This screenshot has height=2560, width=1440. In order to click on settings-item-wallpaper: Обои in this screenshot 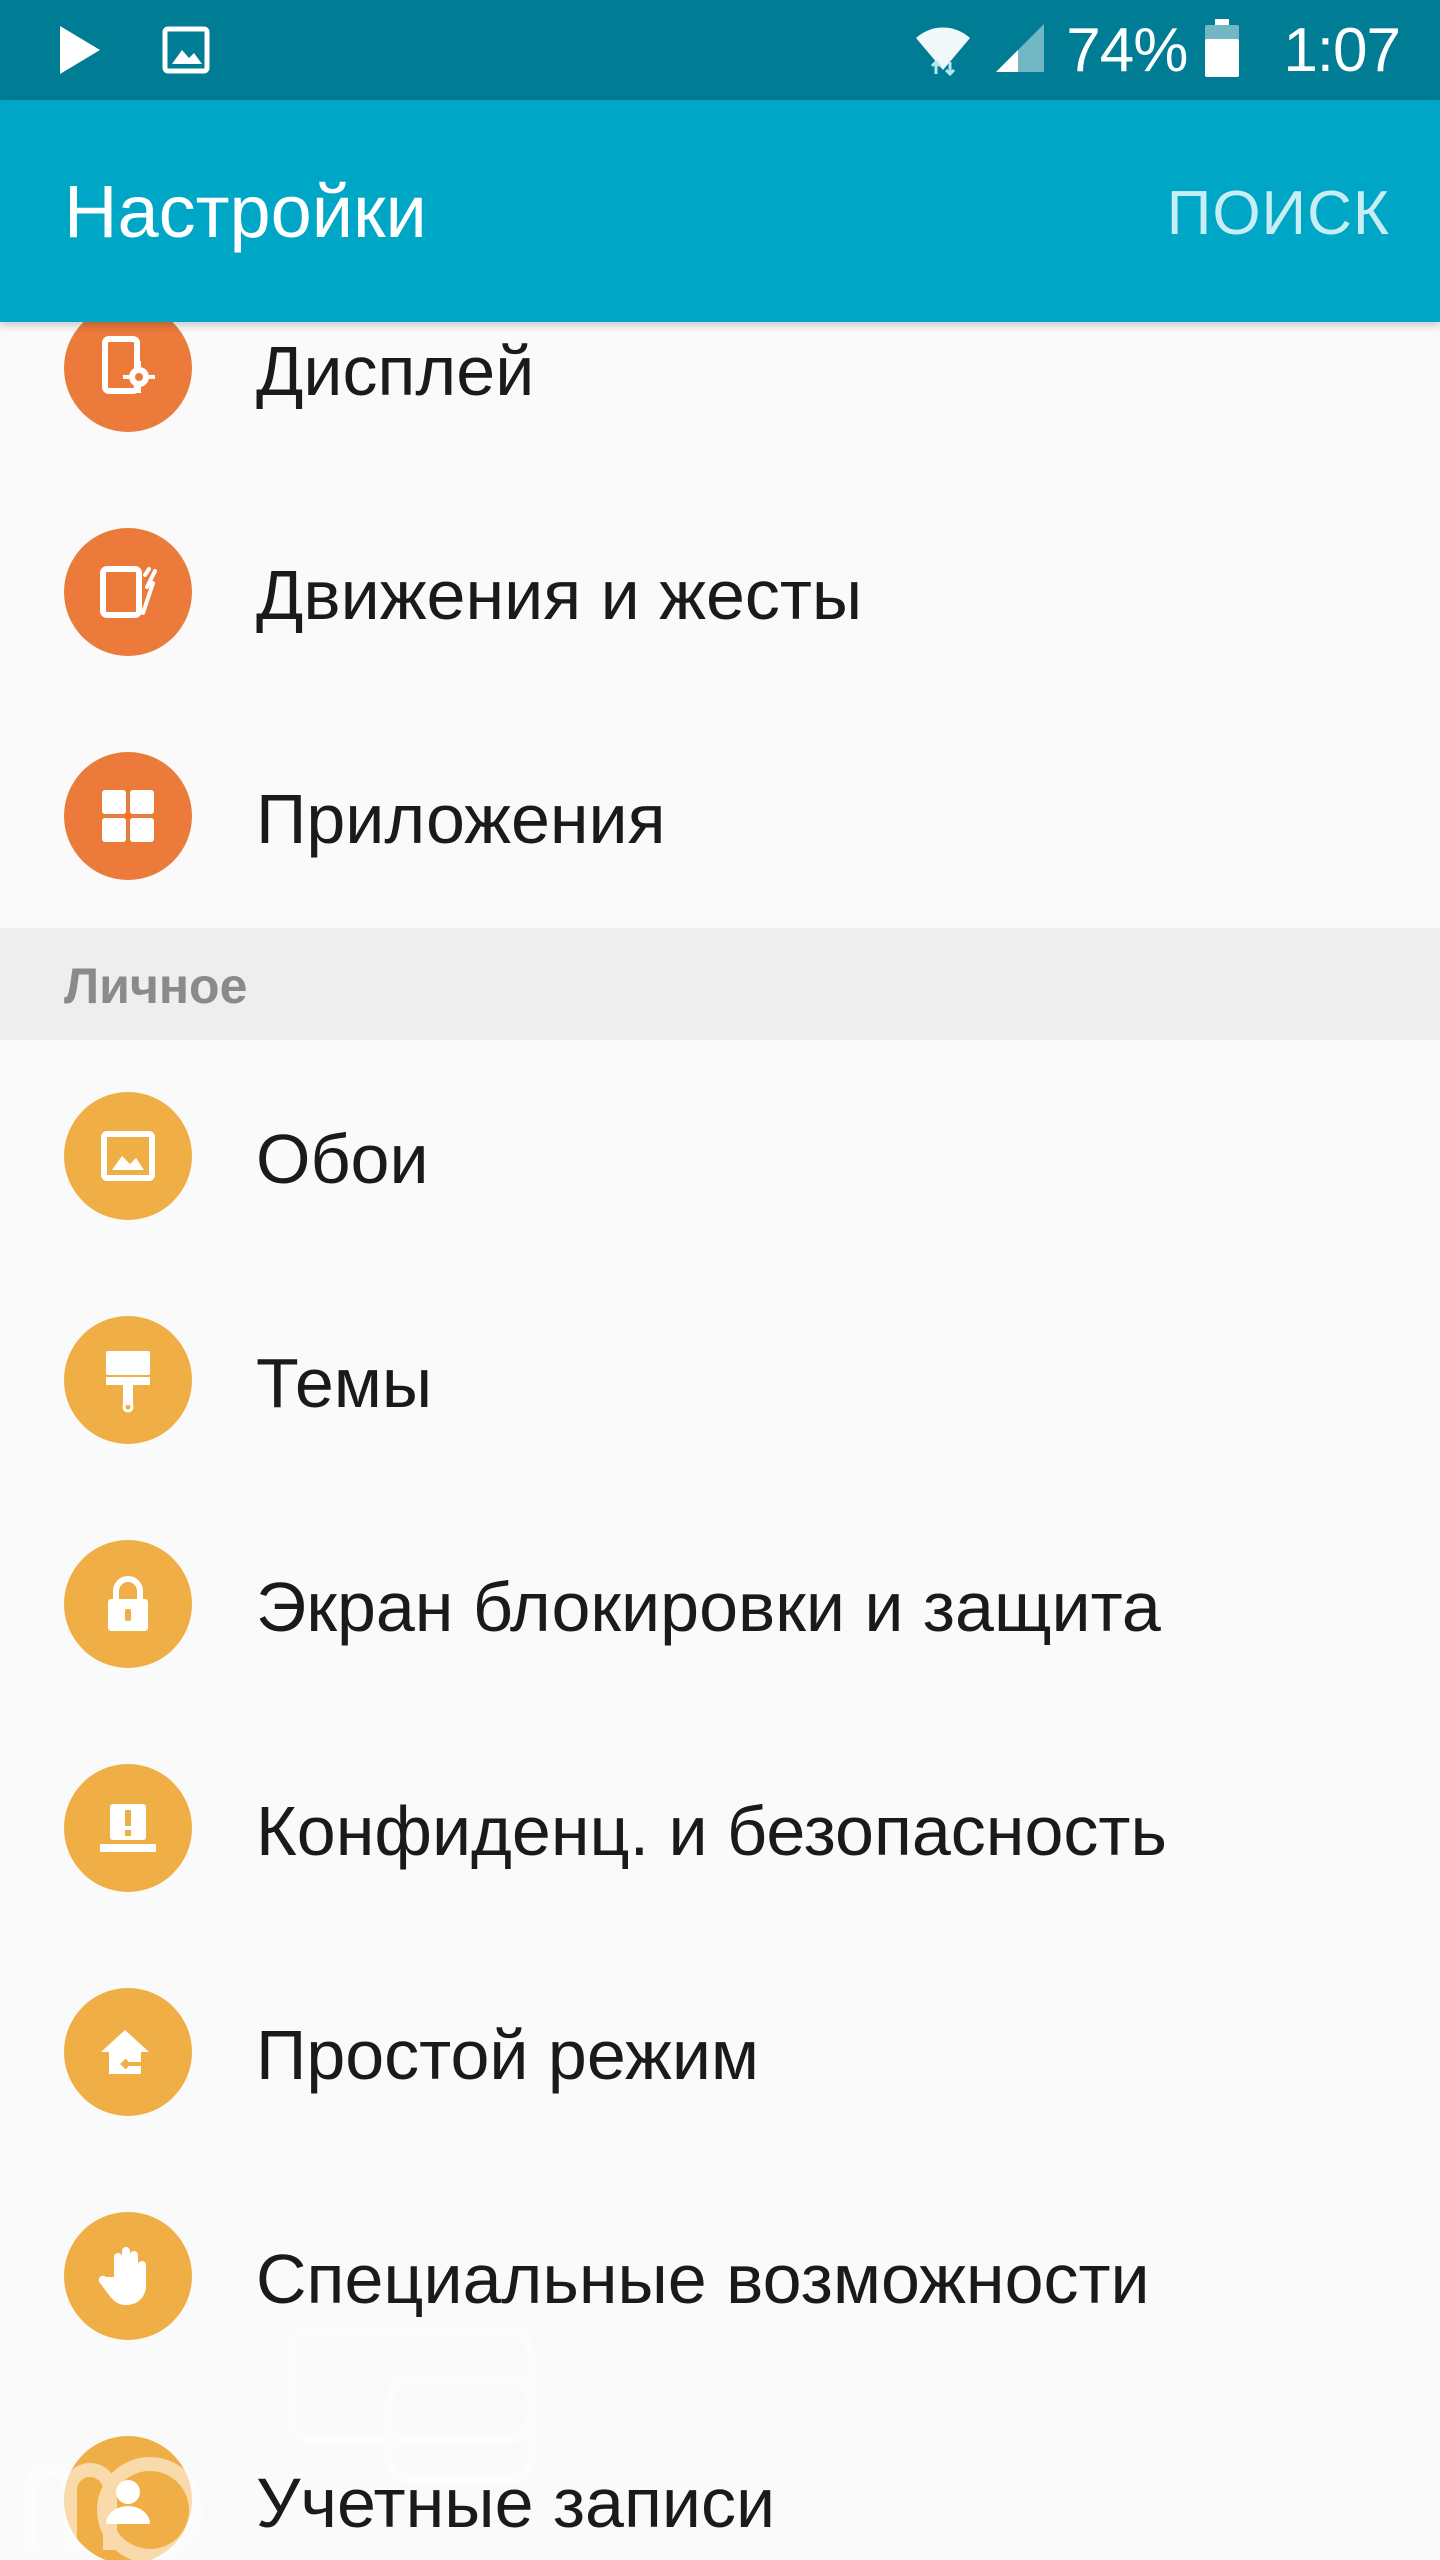, I will do `click(720, 1152)`.